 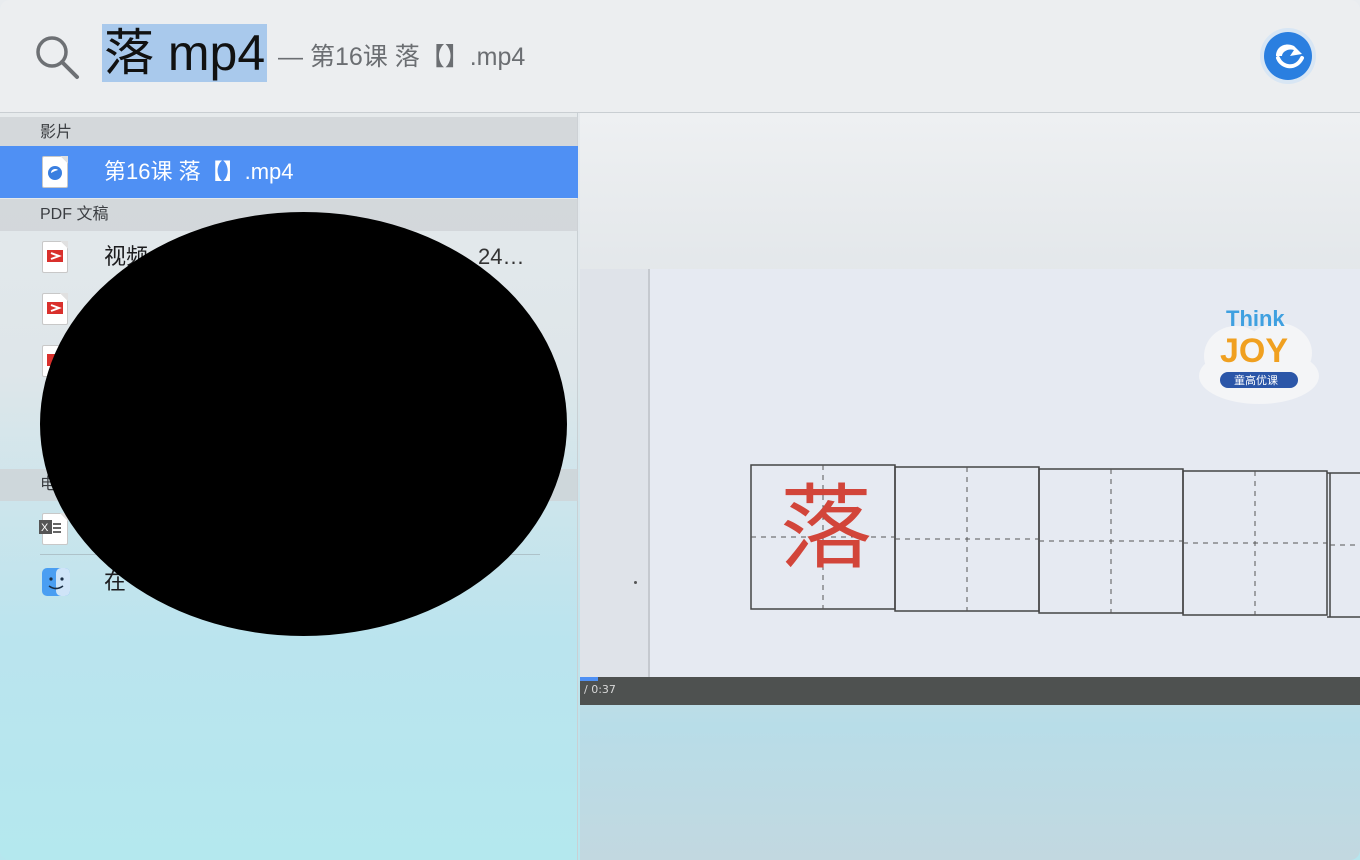 I want to click on excel-file-icon: X, so click(x=53, y=529).